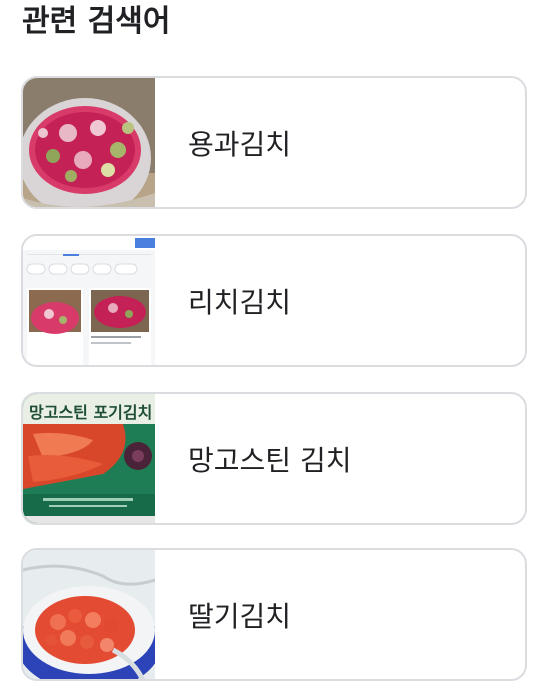  What do you see at coordinates (240, 144) in the screenshot?
I see `related-search-label: 용과김치` at bounding box center [240, 144].